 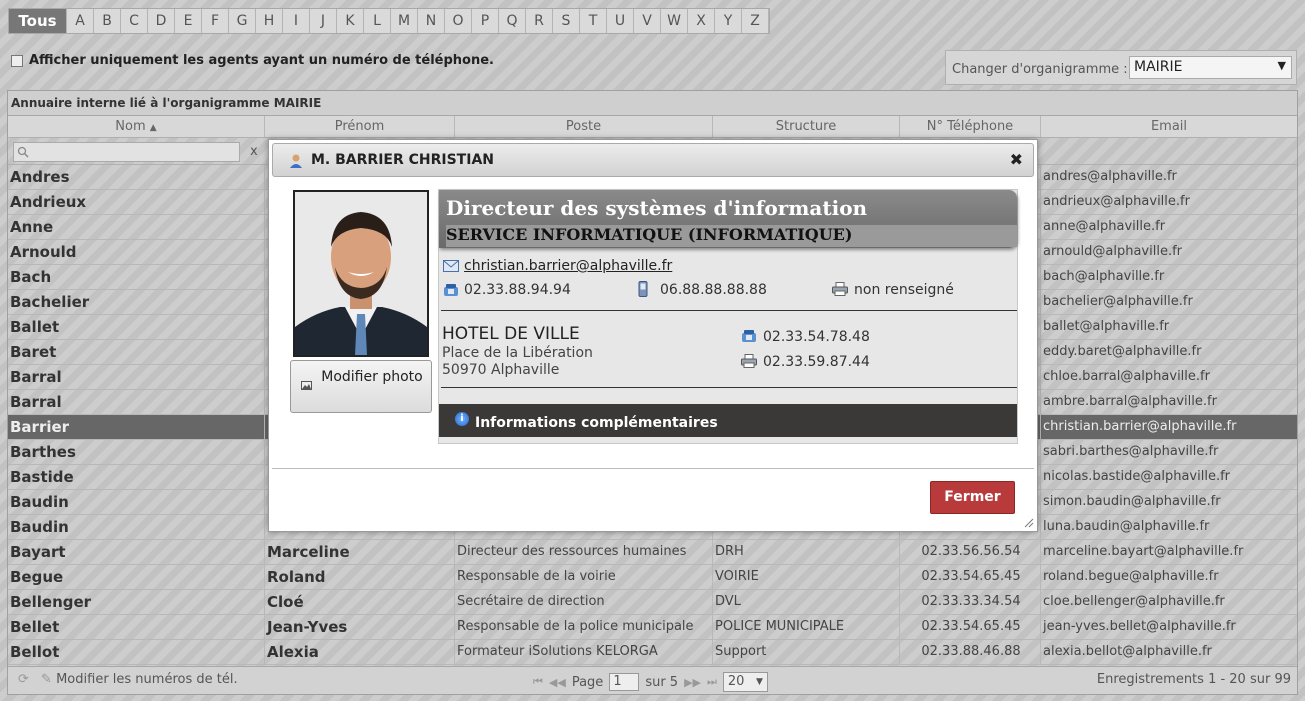 I want to click on edit-phones-link: Modifier les numéros de tél., so click(x=147, y=679).